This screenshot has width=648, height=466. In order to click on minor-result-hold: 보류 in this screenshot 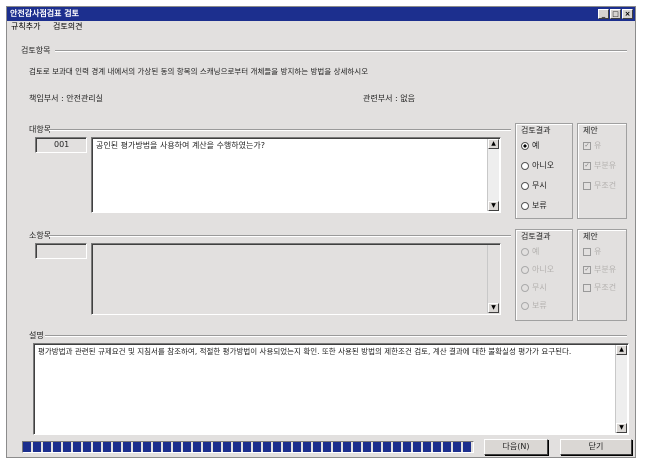, I will do `click(534, 305)`.